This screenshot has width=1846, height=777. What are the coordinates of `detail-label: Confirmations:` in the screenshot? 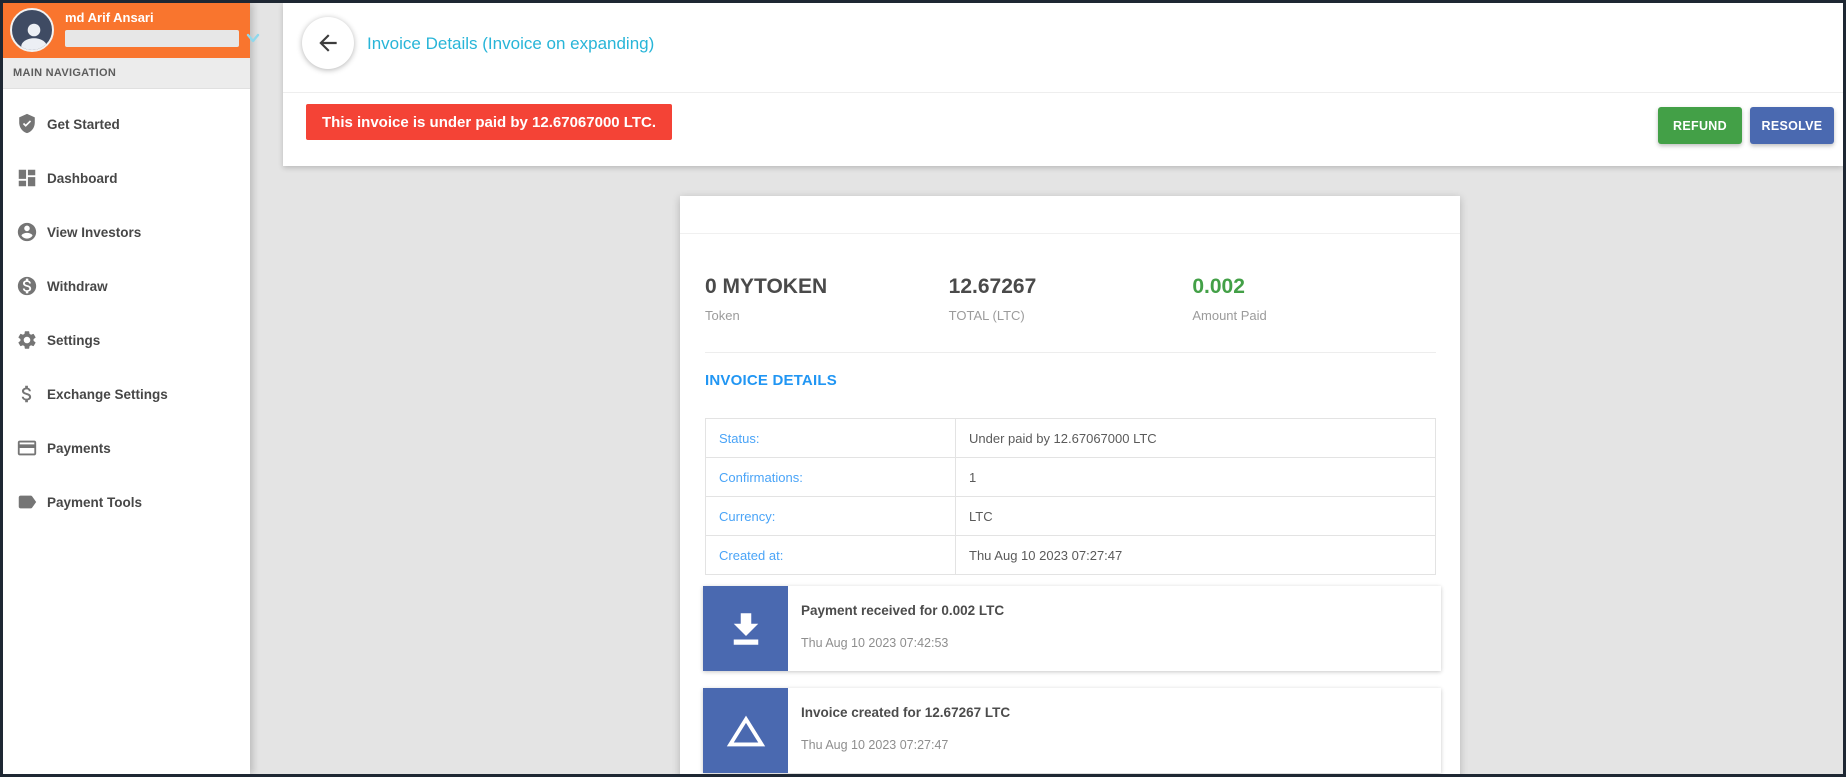 It's located at (830, 477).